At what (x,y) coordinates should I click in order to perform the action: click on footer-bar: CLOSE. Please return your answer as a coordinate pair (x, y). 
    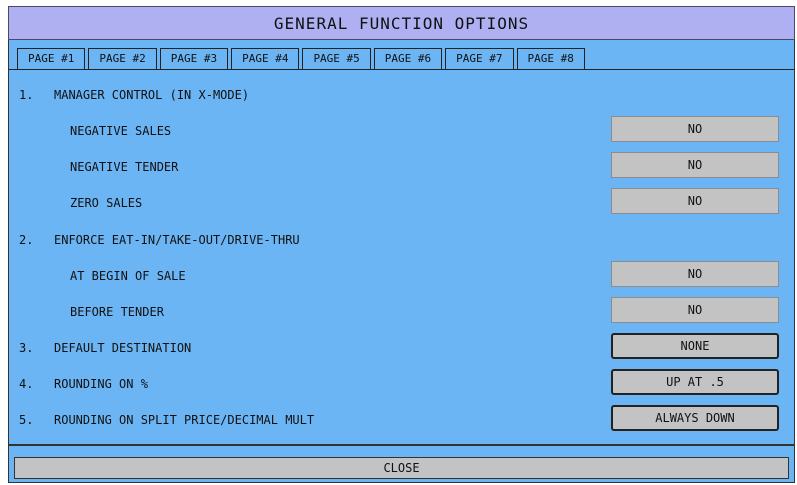
    Looking at the image, I should click on (401, 464).